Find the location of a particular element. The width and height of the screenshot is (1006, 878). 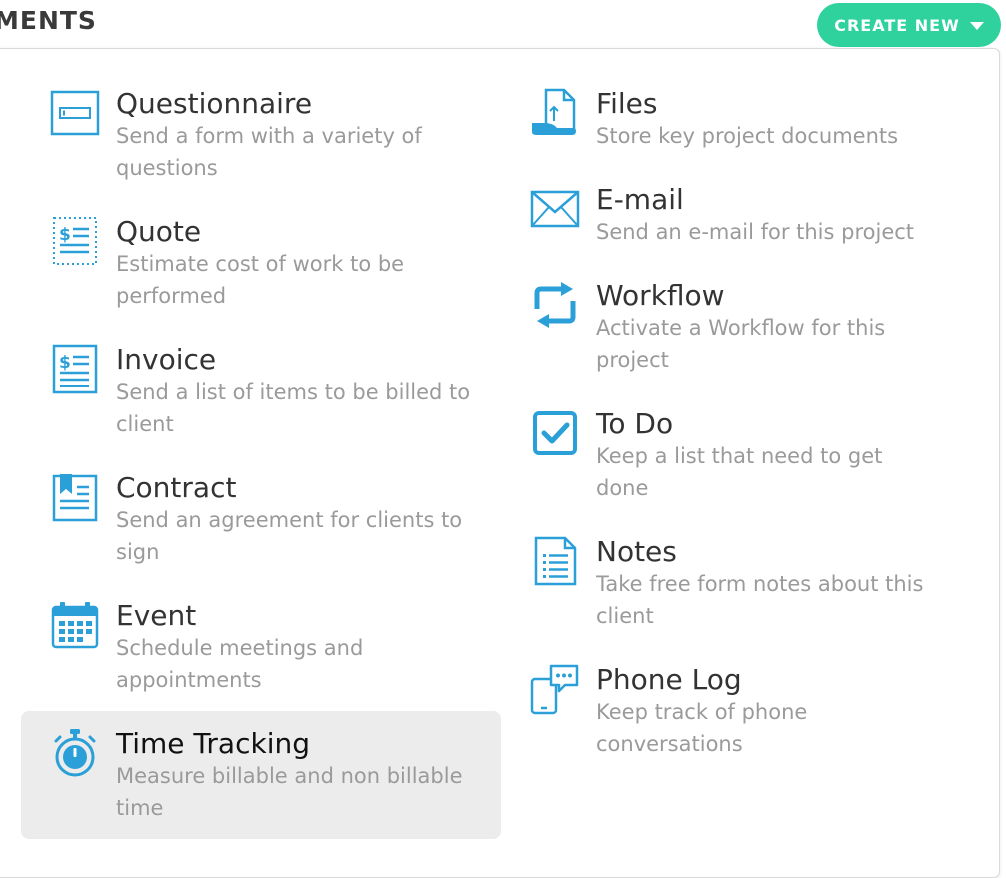

menu-item-description: Schedule meetings and appointments is located at coordinates (240, 664).